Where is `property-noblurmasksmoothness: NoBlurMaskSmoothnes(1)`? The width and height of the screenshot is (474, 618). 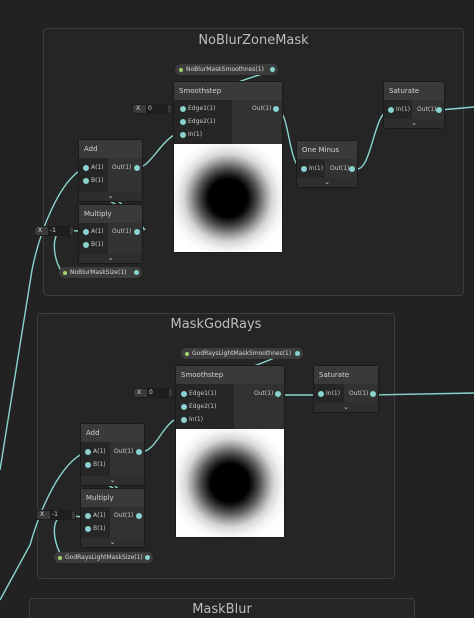
property-noblurmasksmoothness: NoBlurMaskSmoothnes(1) is located at coordinates (226, 69).